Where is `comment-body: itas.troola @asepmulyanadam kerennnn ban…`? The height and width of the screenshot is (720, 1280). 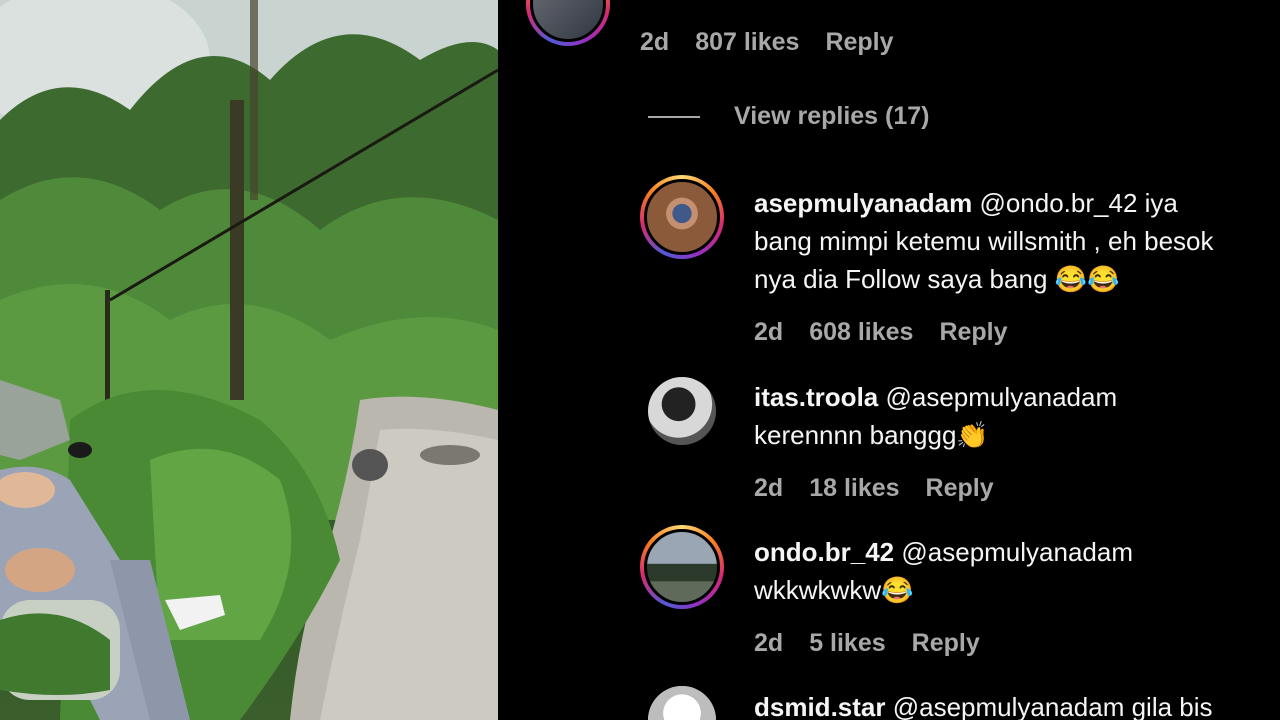
comment-body: itas.troola @asepmulyanadam kerennnn ban… is located at coordinates (935, 416).